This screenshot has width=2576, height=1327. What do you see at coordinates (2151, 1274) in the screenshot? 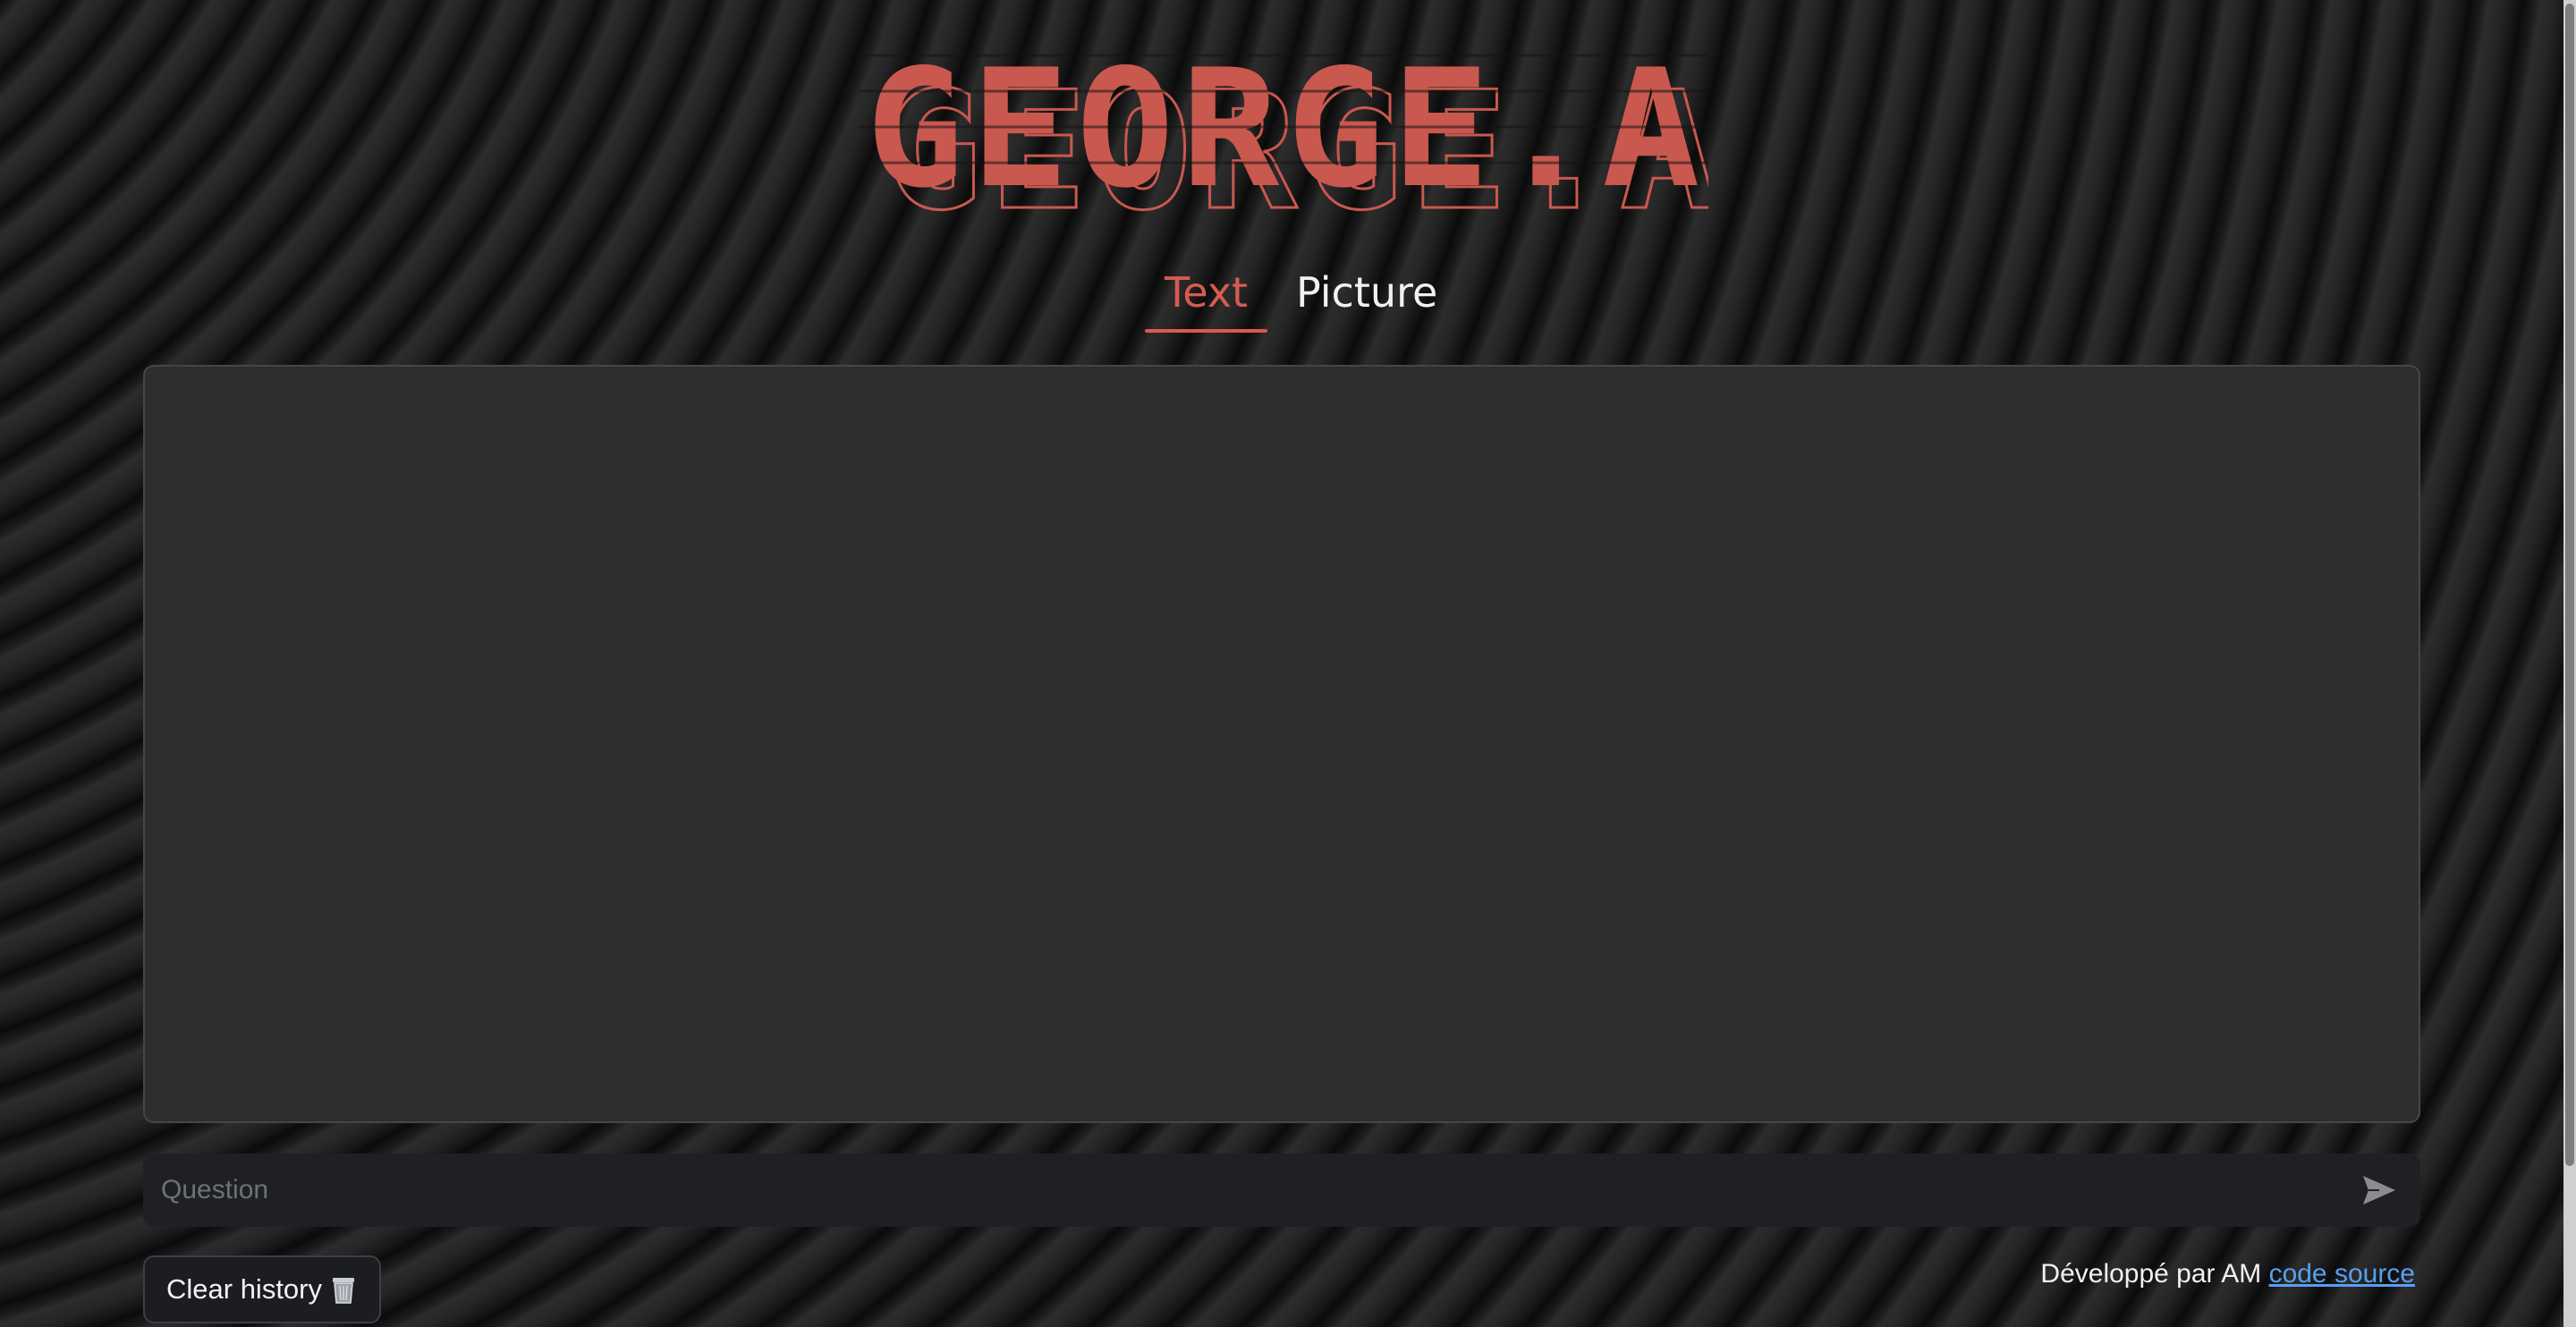
I see `footer-credit: Développé par AM` at bounding box center [2151, 1274].